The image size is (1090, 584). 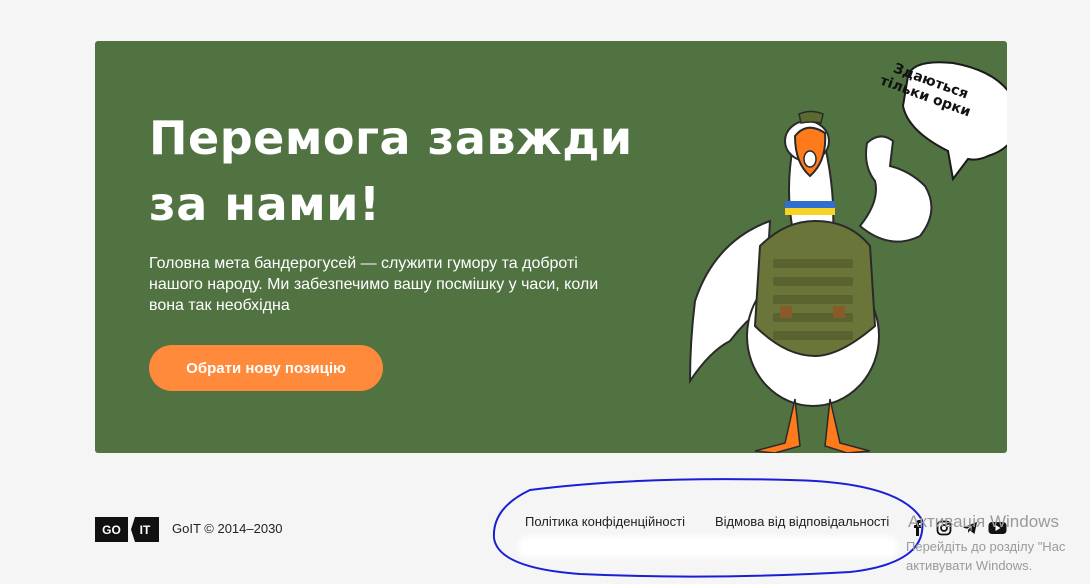 I want to click on goit-logo: GO IT, so click(x=127, y=529).